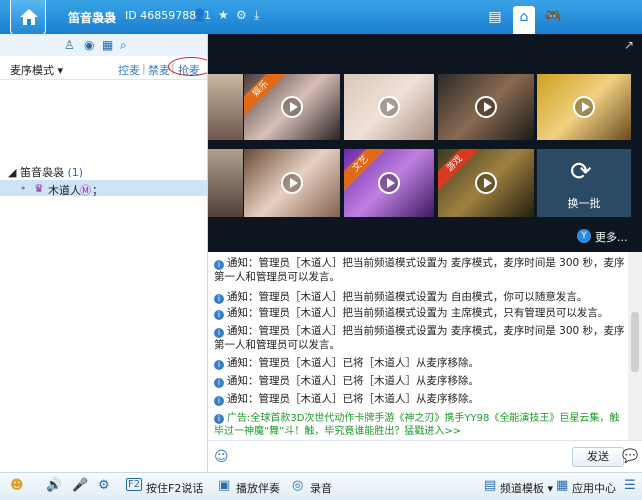 The height and width of the screenshot is (500, 642). What do you see at coordinates (92, 18) in the screenshot?
I see `channel-title: 笛音袅袅` at bounding box center [92, 18].